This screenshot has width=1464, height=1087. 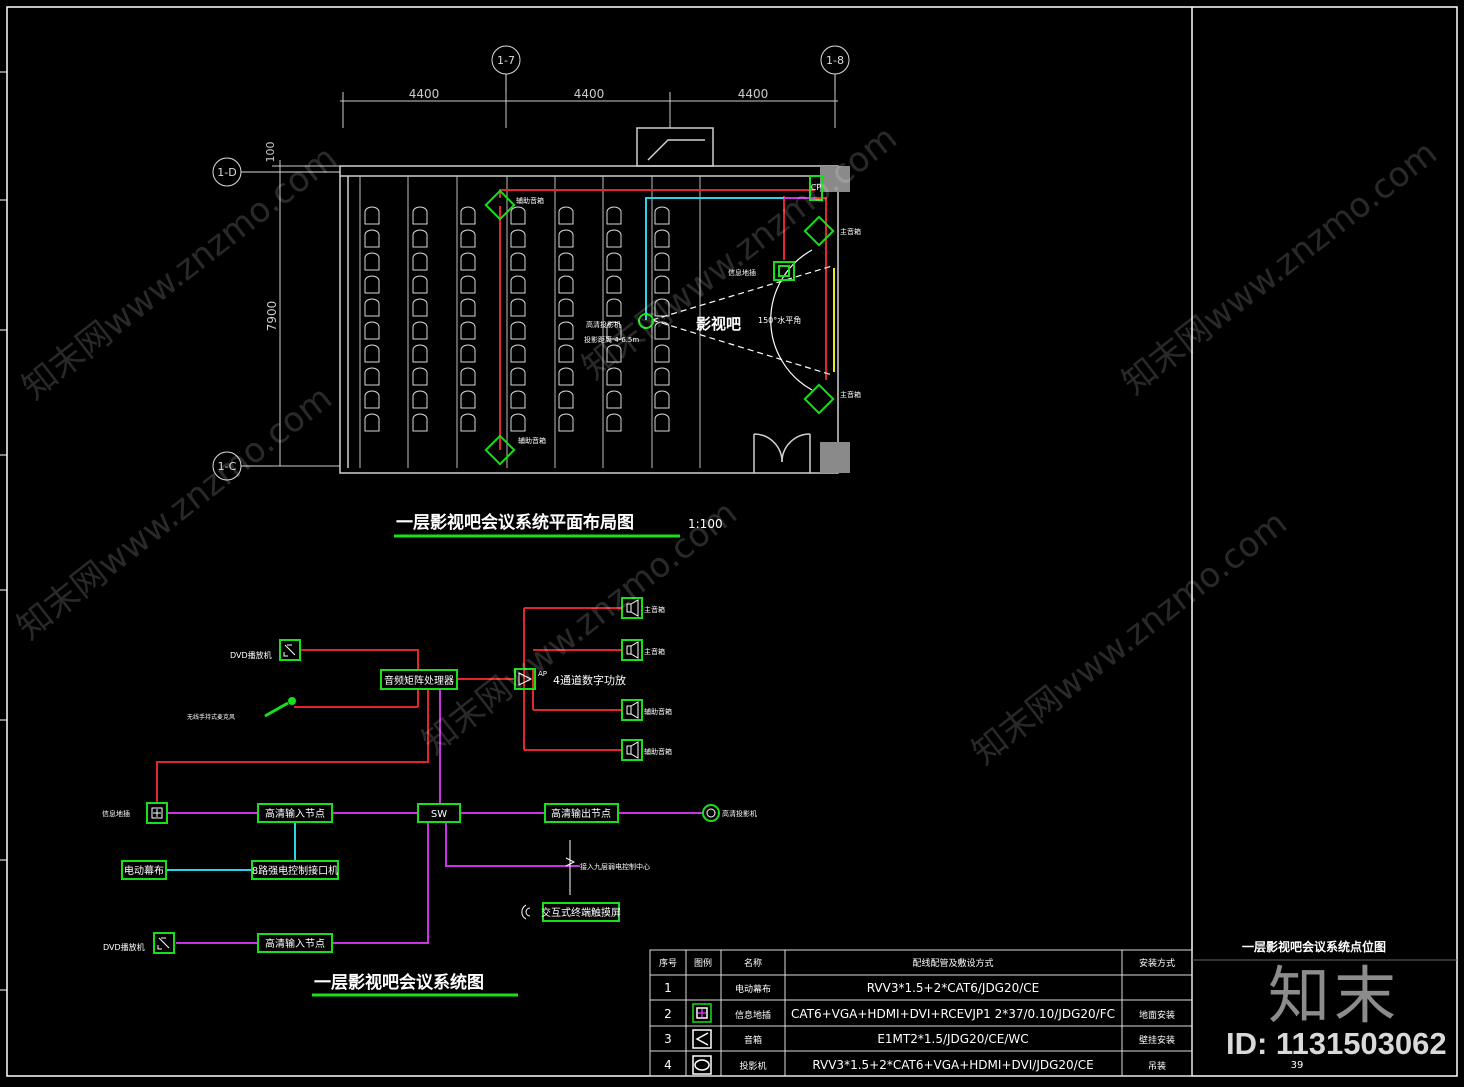 I want to click on main-speaker-bottom-label: 主音箱, so click(x=850, y=394).